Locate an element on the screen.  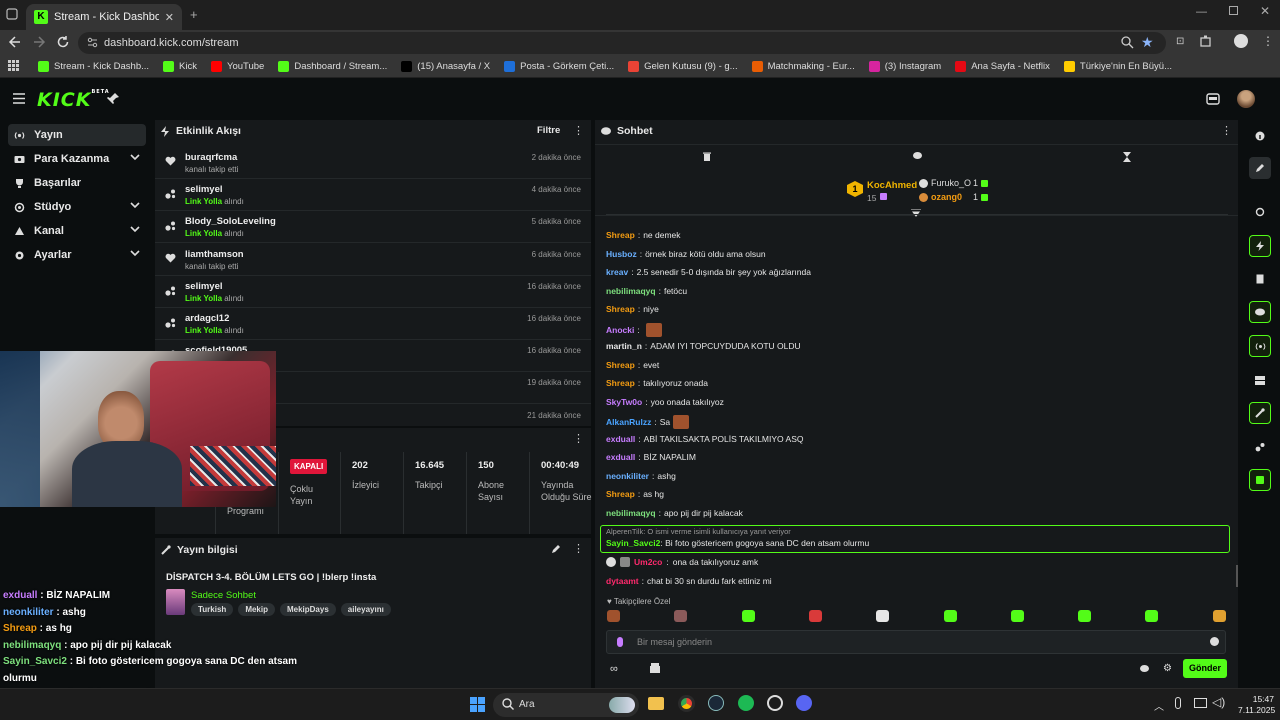
crosshair-icon is located at coordinates (1260, 212).